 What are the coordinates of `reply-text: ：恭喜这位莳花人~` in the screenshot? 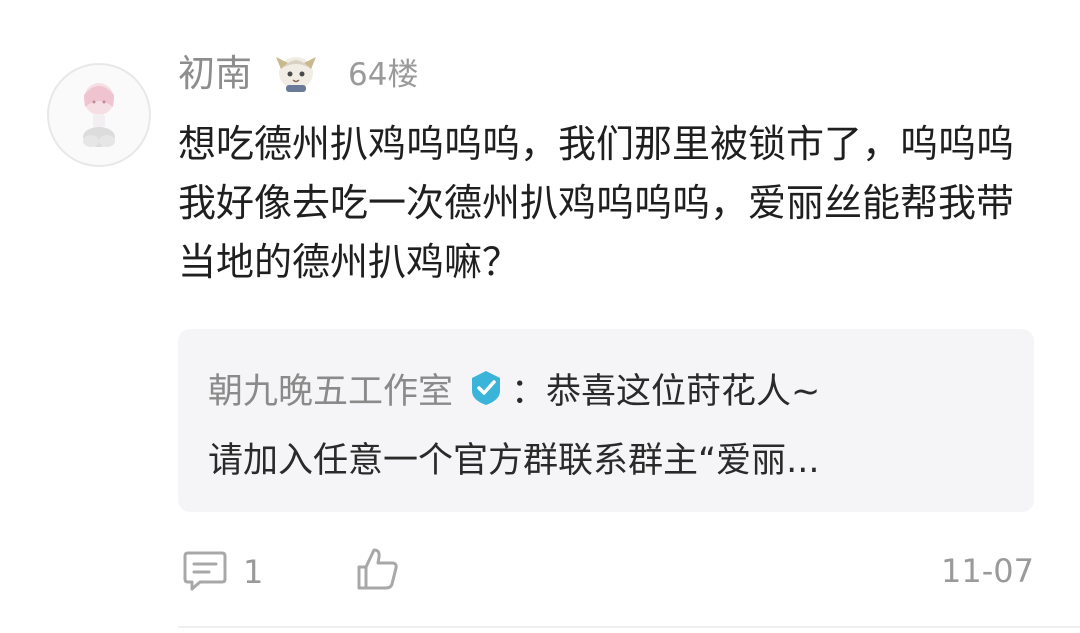 It's located at (666, 391).